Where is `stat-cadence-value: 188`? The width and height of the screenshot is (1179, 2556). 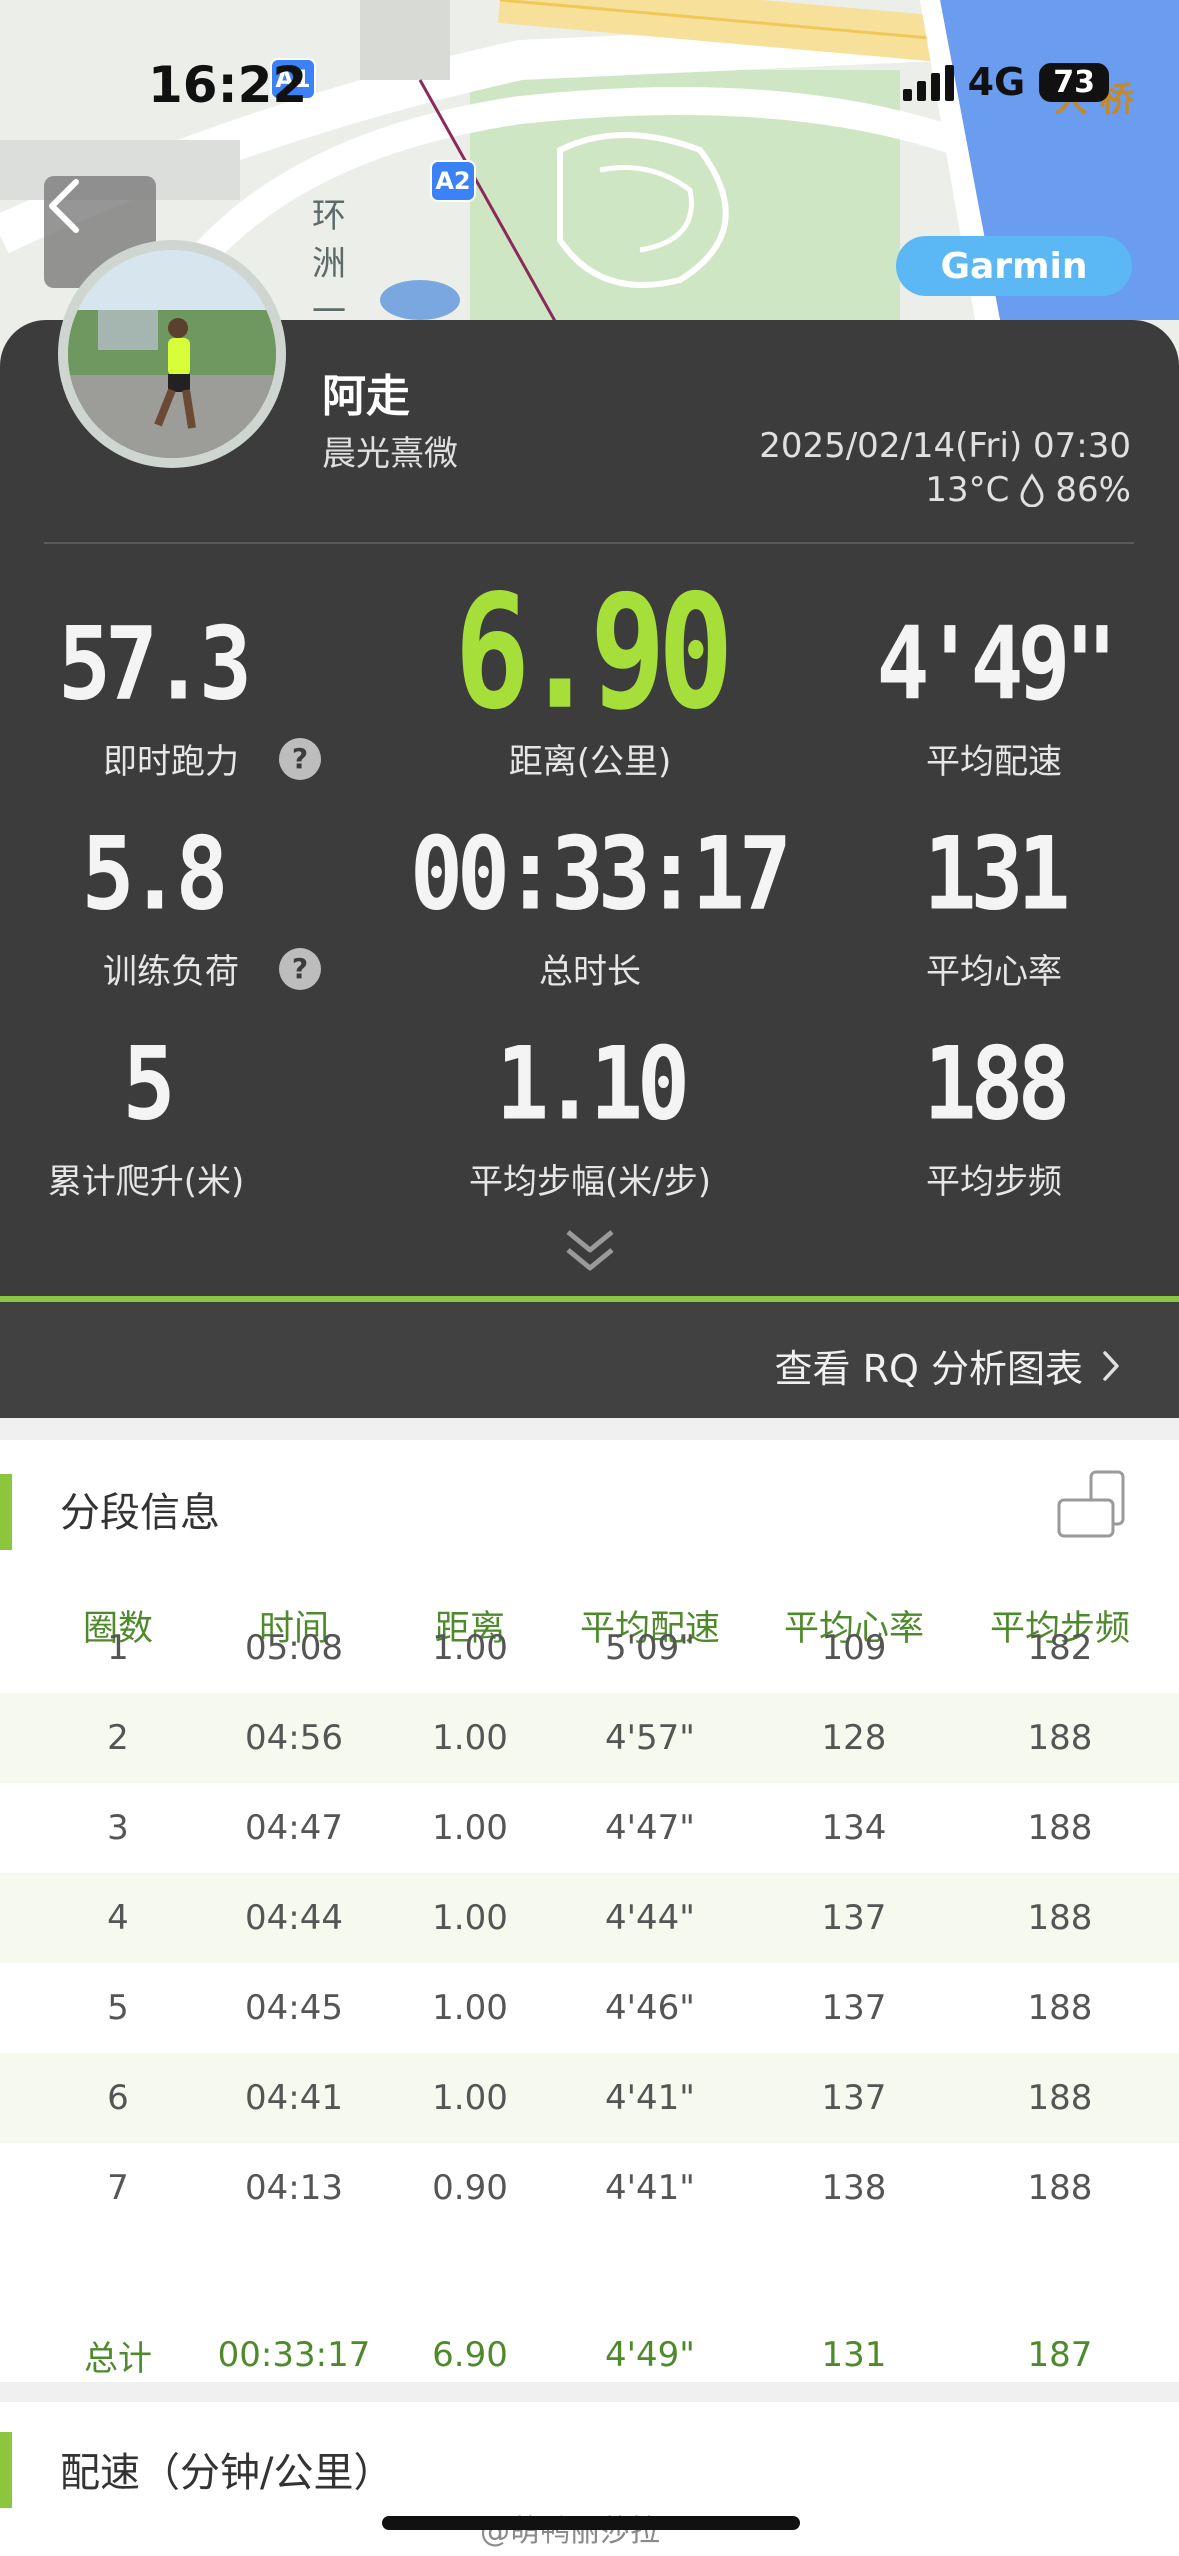 stat-cadence-value: 188 is located at coordinates (997, 1083).